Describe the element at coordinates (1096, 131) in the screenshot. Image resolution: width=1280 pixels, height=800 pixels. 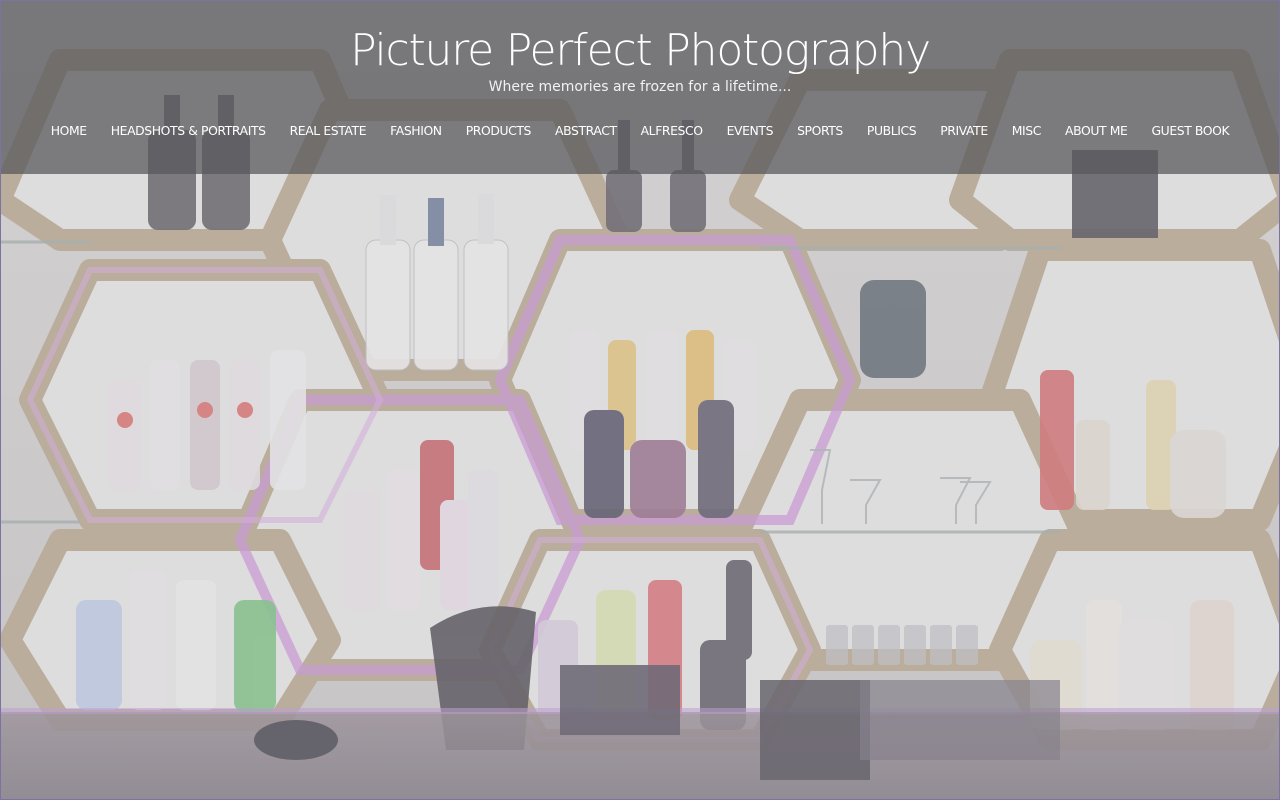
I see `nav-item-about-me: ABOUT ME` at that location.